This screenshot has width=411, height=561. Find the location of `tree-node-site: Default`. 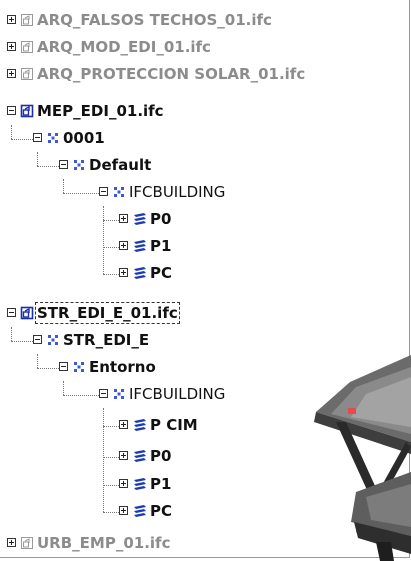

tree-node-site: Default is located at coordinates (204, 165).